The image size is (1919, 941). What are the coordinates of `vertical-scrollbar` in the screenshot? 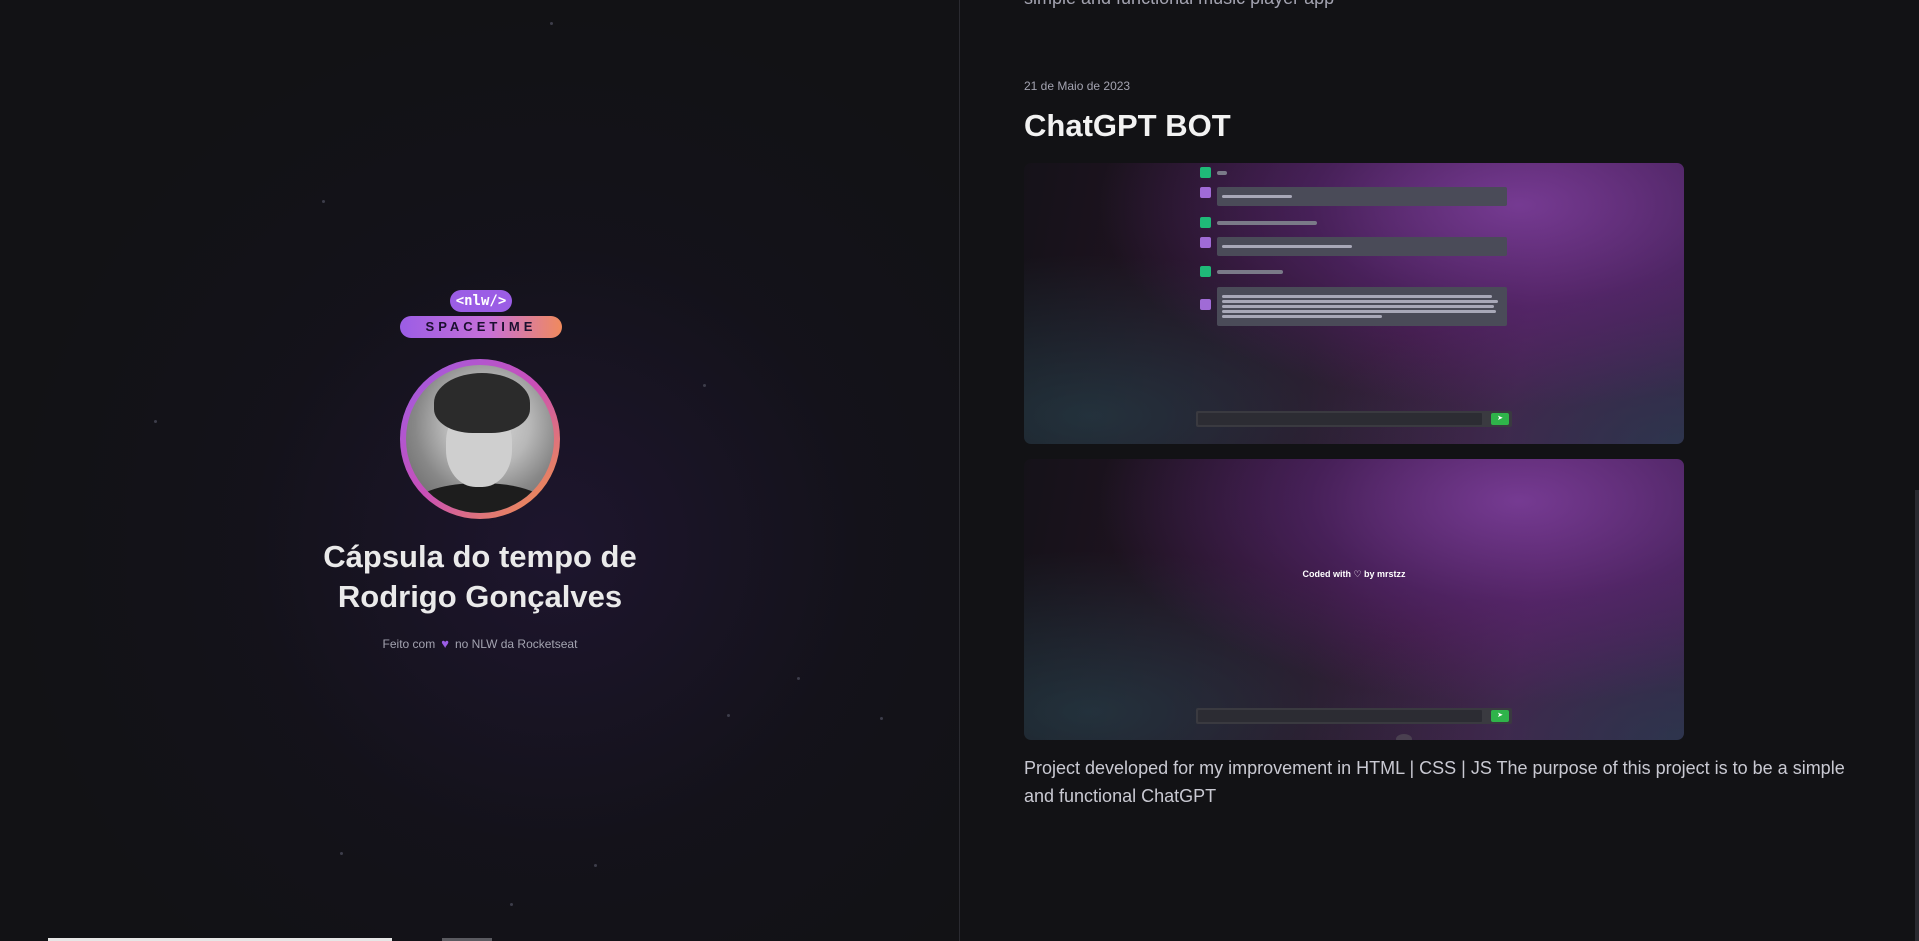 It's located at (1917, 715).